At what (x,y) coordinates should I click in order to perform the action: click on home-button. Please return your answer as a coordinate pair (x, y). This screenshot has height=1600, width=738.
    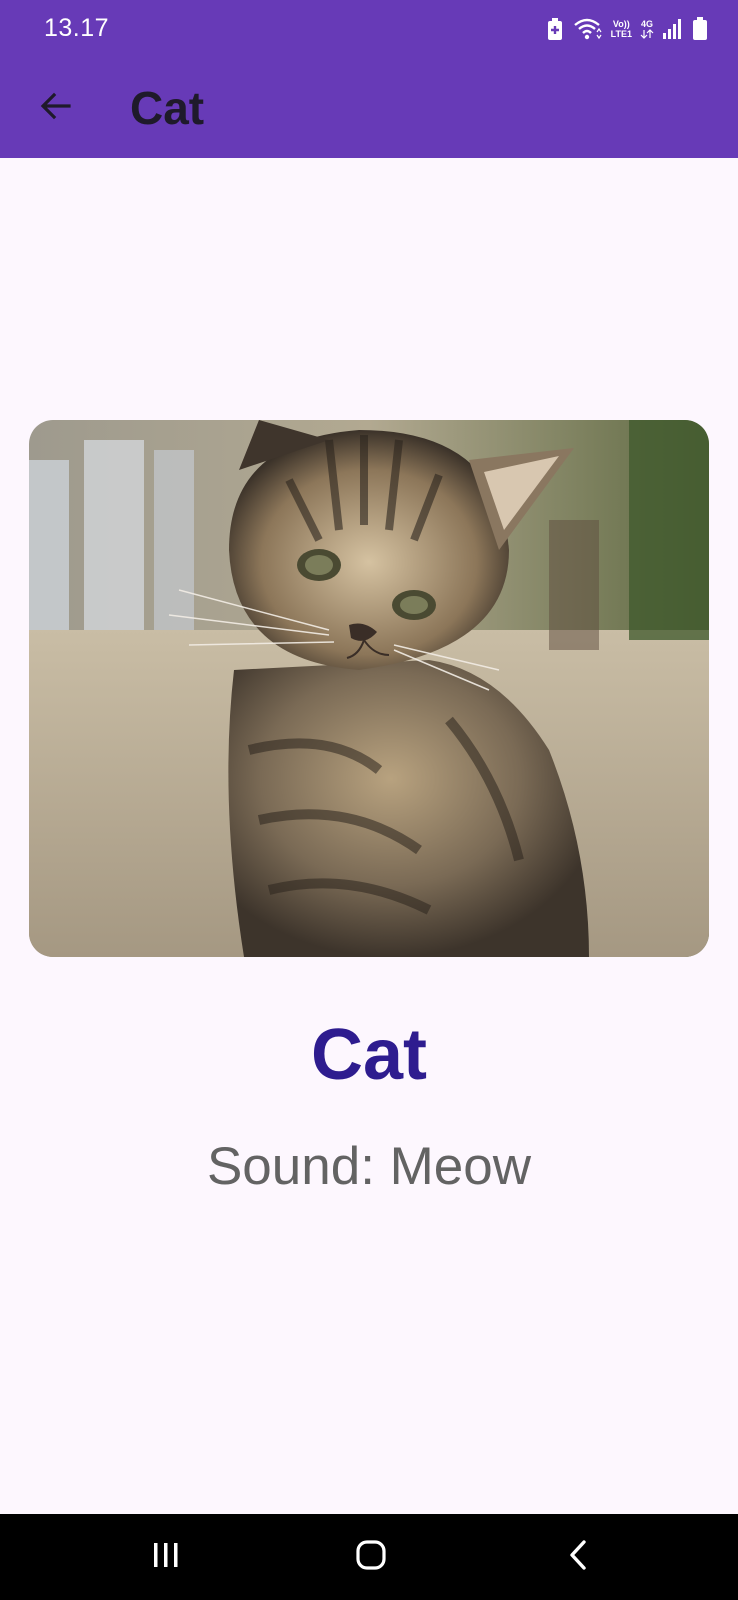
    Looking at the image, I should click on (371, 1557).